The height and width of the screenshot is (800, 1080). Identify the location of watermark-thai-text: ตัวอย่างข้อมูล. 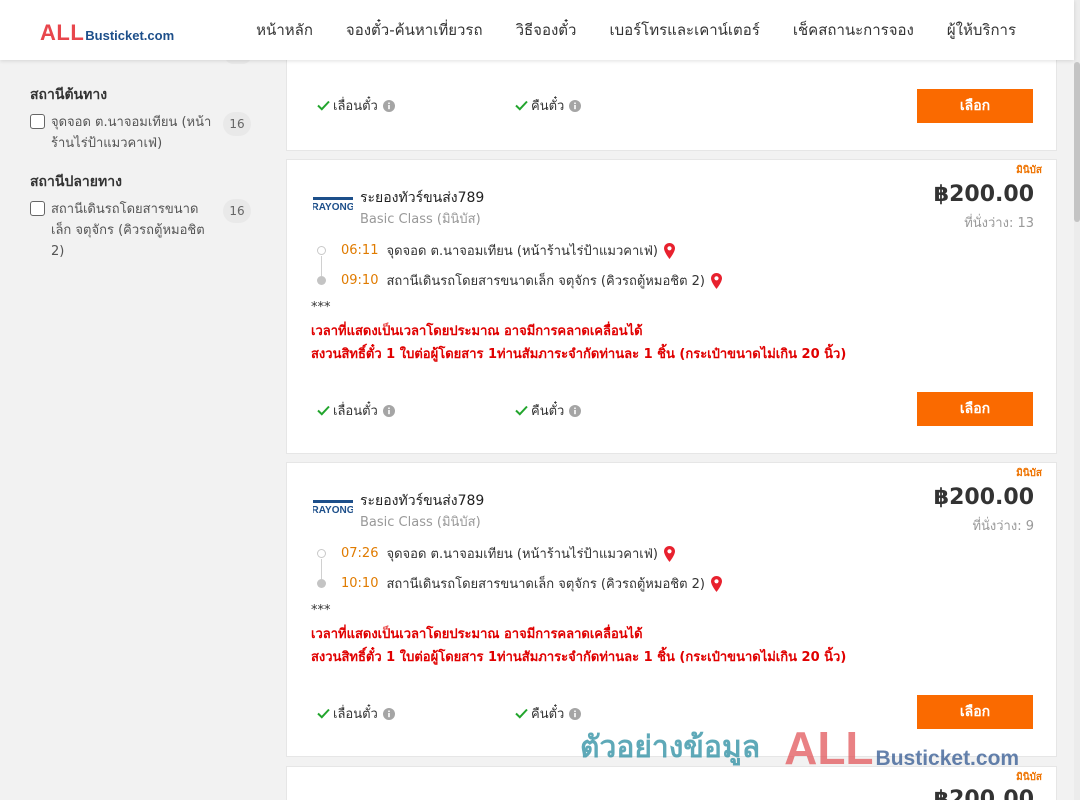
(670, 747).